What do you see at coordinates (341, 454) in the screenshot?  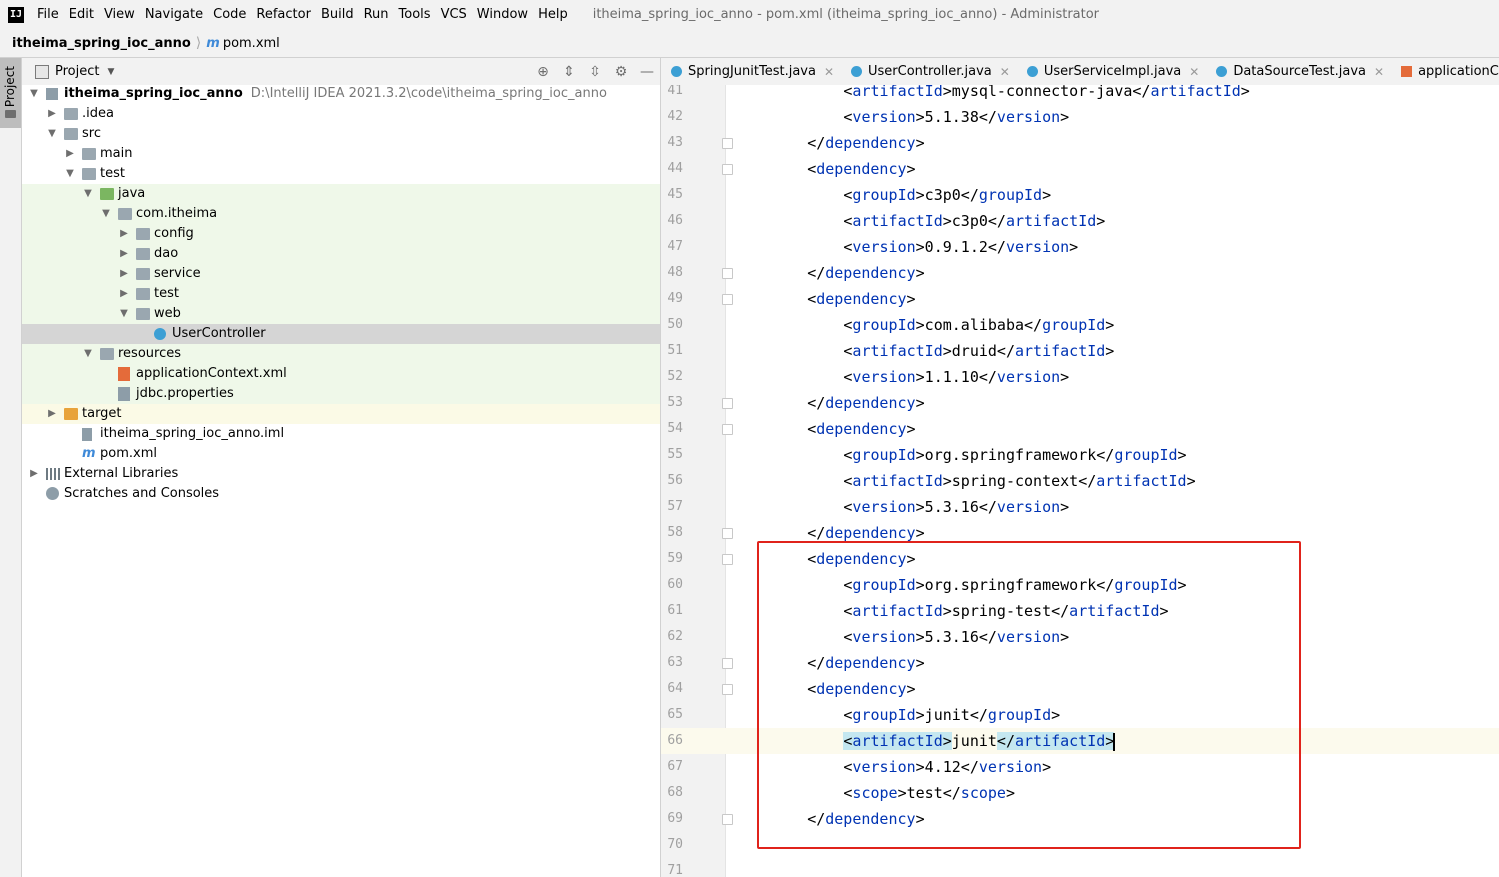 I see `tree-item: m pom.xml` at bounding box center [341, 454].